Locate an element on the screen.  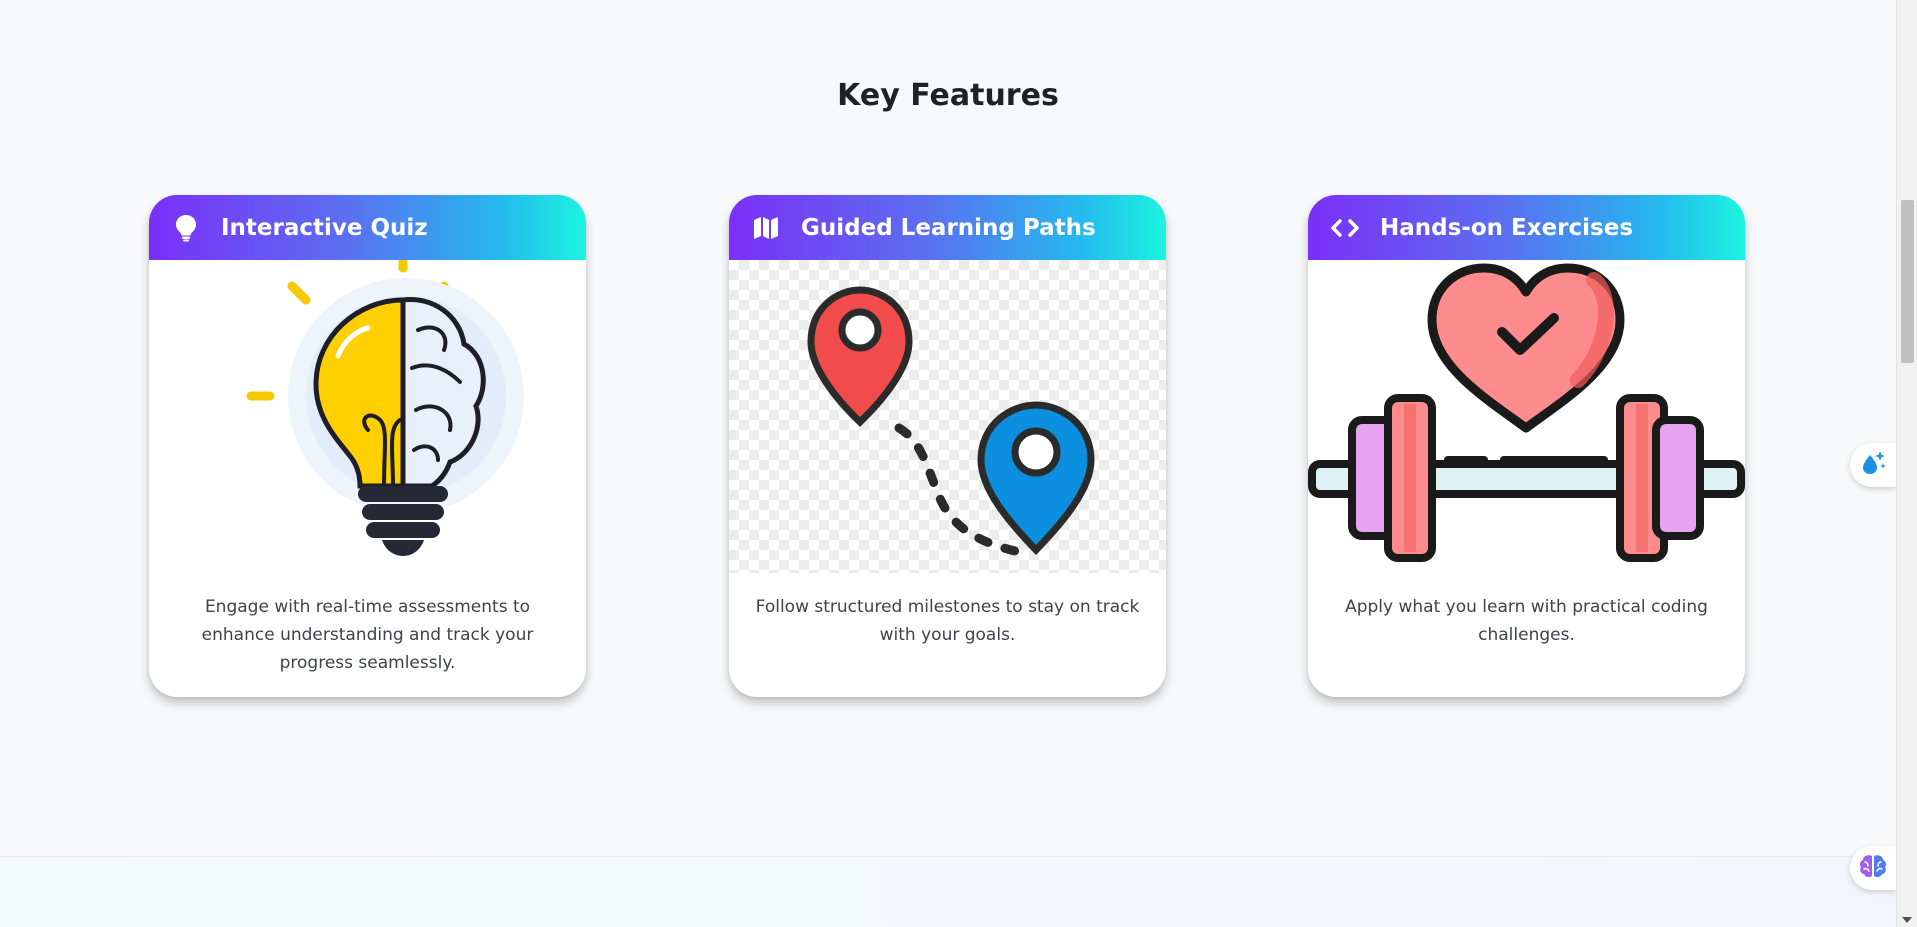
scroll-down-arrow-icon is located at coordinates (1907, 920).